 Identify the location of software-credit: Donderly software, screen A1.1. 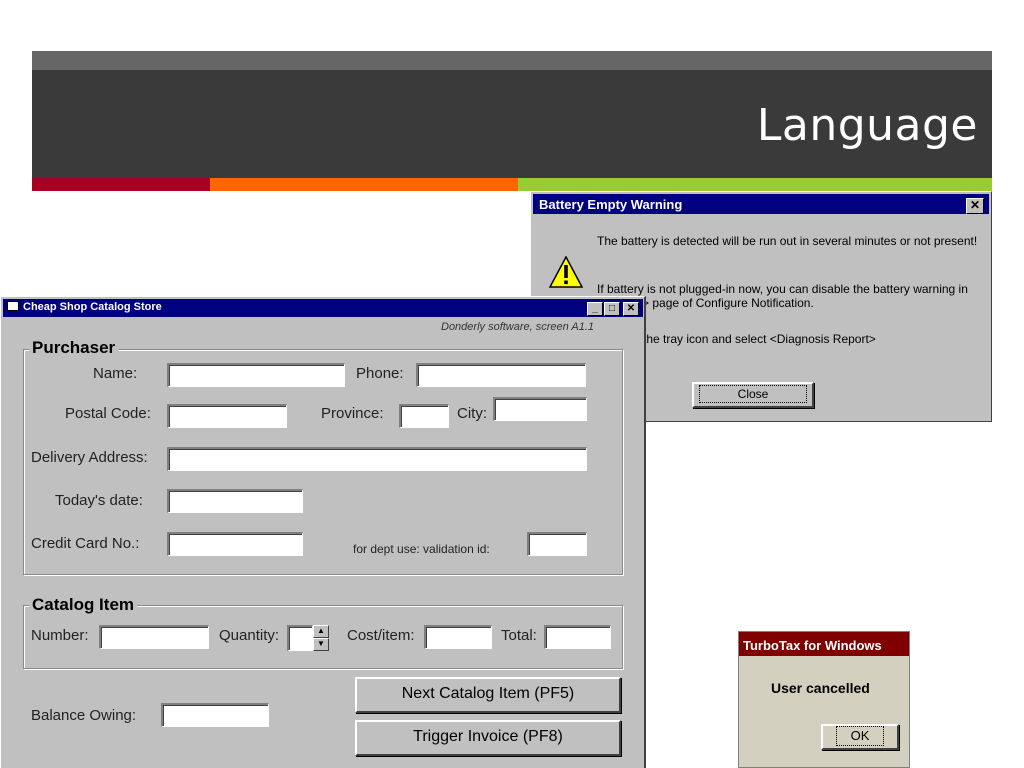
(518, 327).